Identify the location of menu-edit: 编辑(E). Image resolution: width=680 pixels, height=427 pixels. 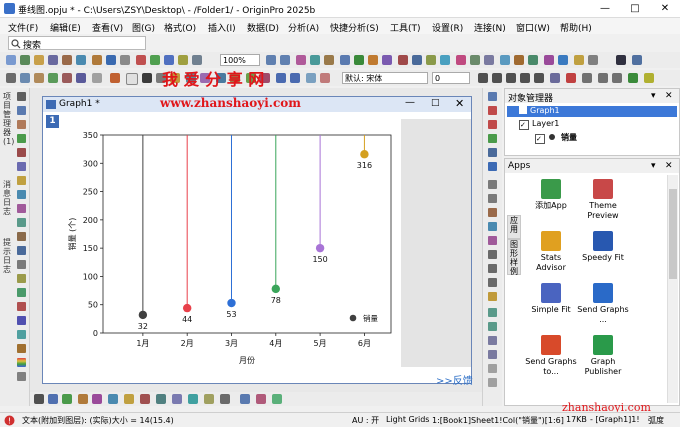
(65, 27).